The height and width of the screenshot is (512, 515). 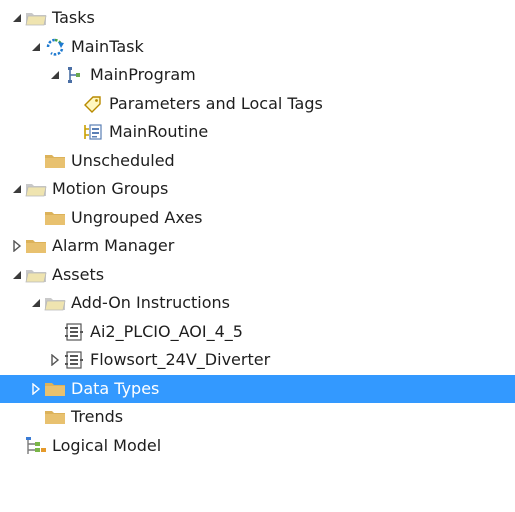 What do you see at coordinates (257, 47) in the screenshot?
I see `tree-item-maintask: MainTask` at bounding box center [257, 47].